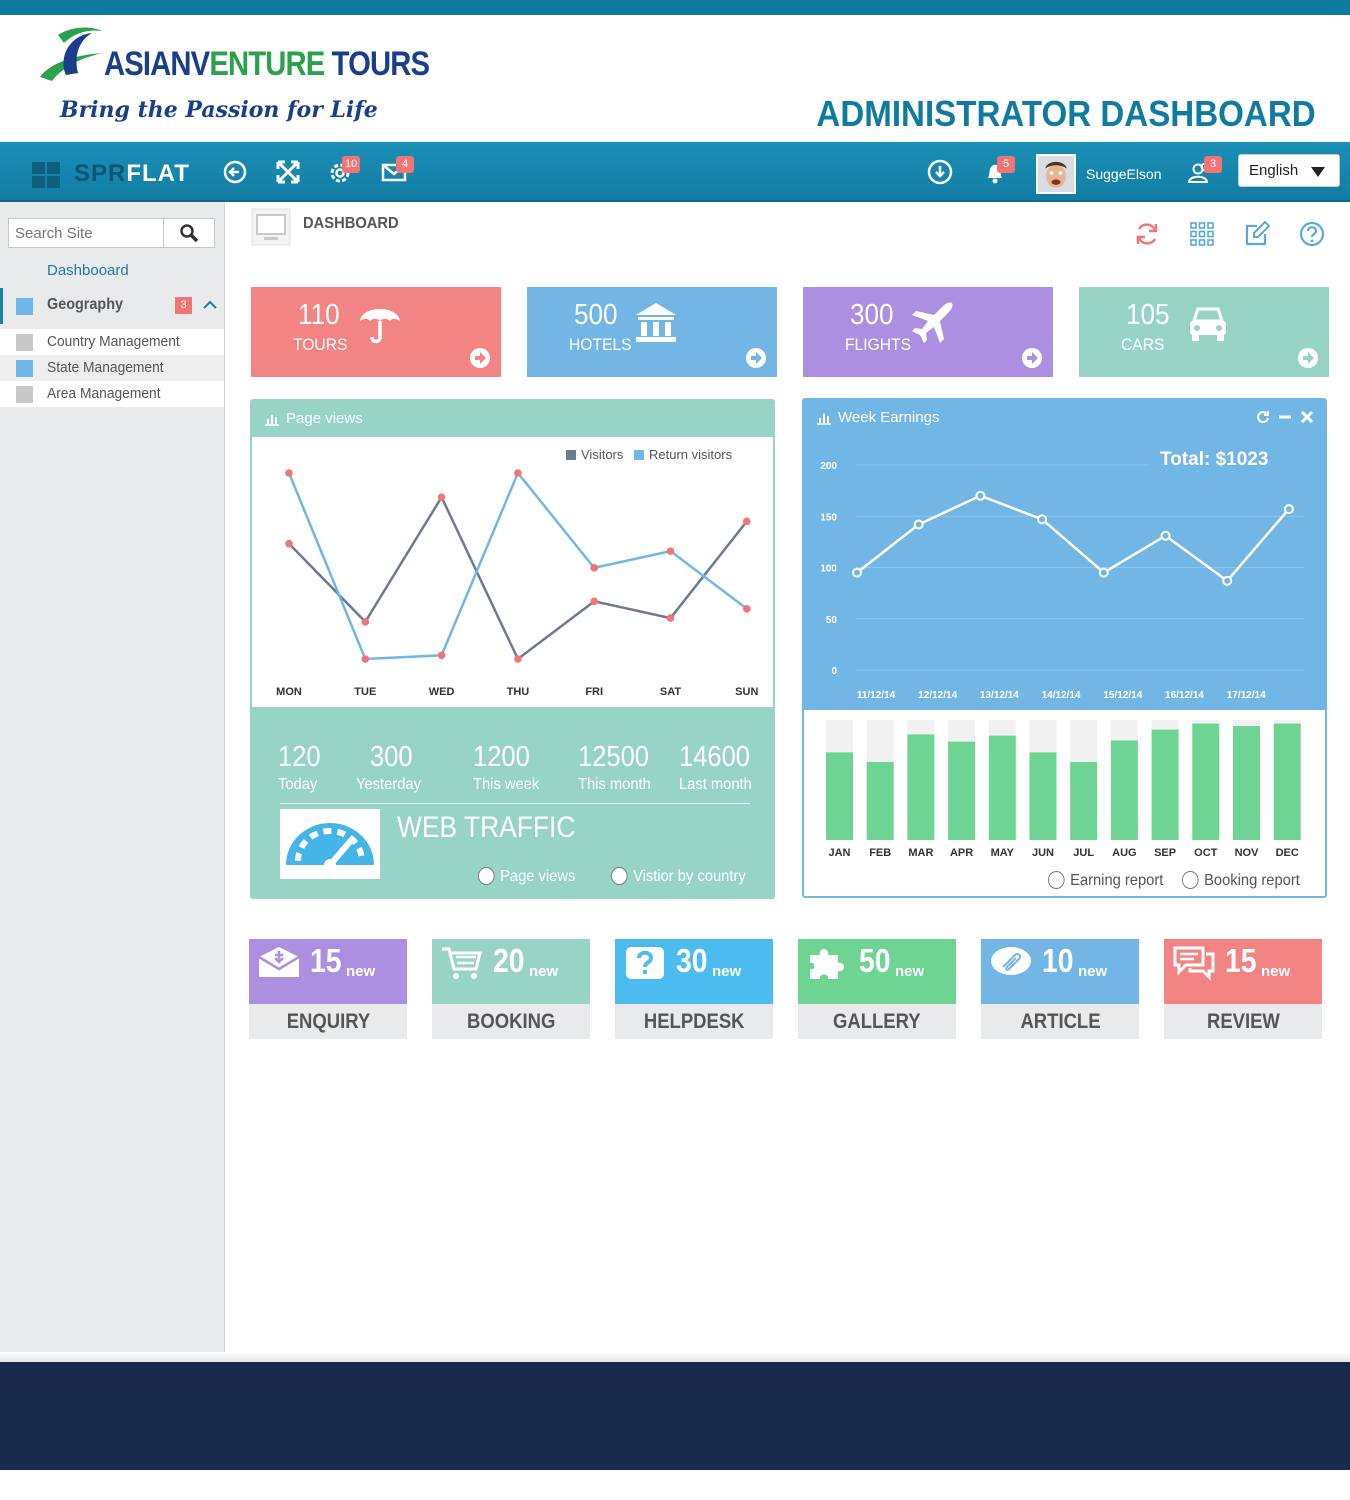 The width and height of the screenshot is (1350, 1500). I want to click on stat-card-cars: 105 CARS, so click(1204, 332).